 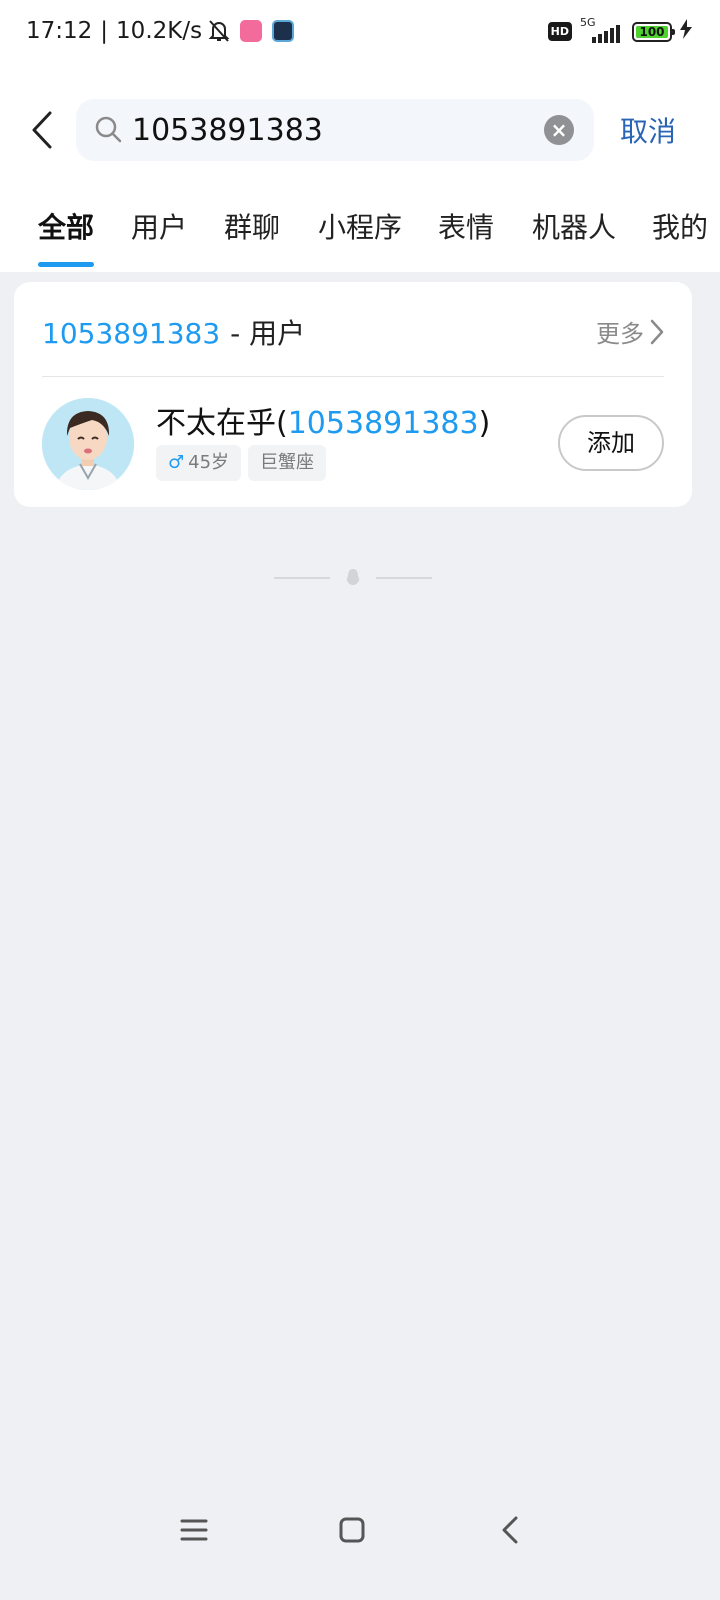 I want to click on tab-all: 全部, so click(x=66, y=226).